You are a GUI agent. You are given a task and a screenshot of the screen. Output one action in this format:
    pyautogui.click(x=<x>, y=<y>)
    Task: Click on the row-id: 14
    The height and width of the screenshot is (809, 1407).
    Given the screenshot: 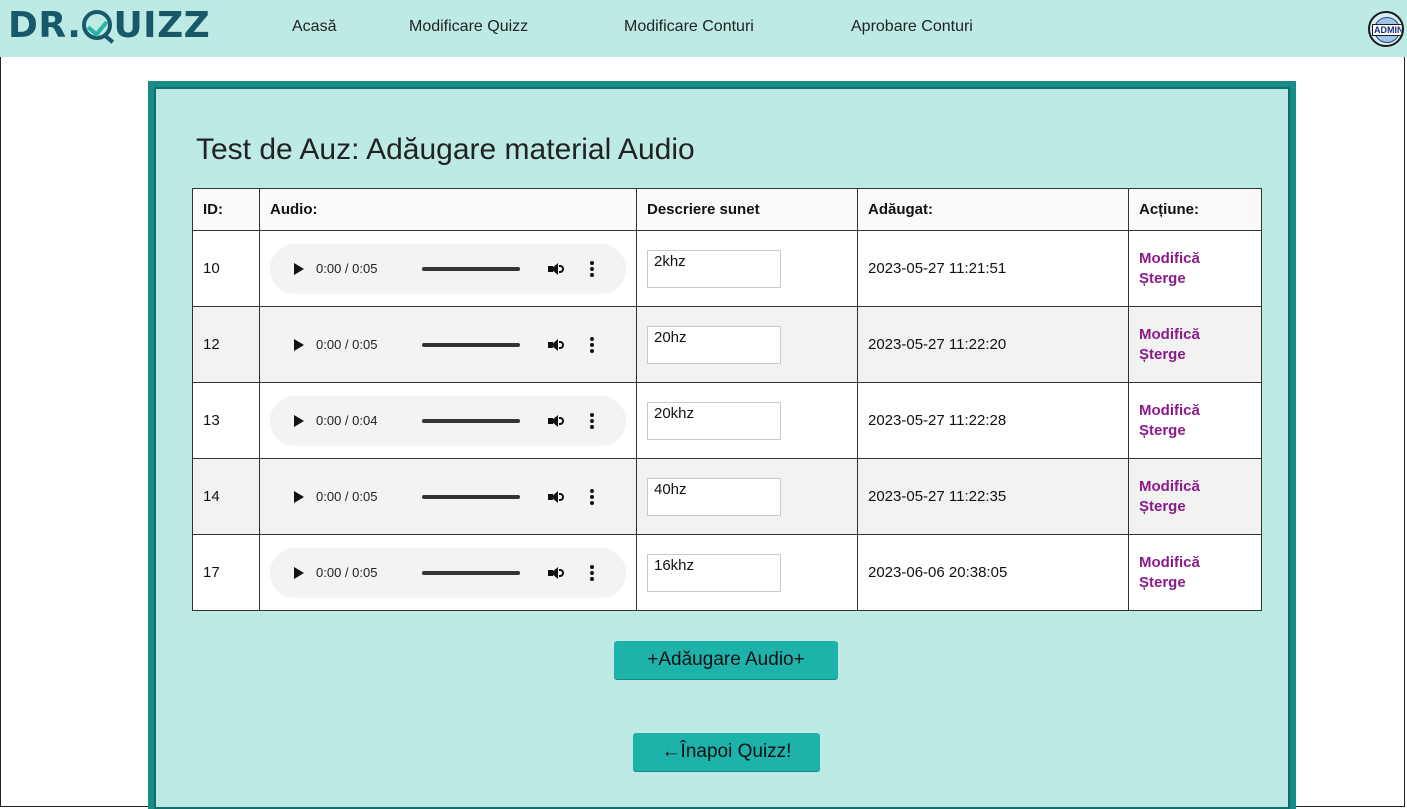 What is the action you would take?
    pyautogui.click(x=226, y=496)
    